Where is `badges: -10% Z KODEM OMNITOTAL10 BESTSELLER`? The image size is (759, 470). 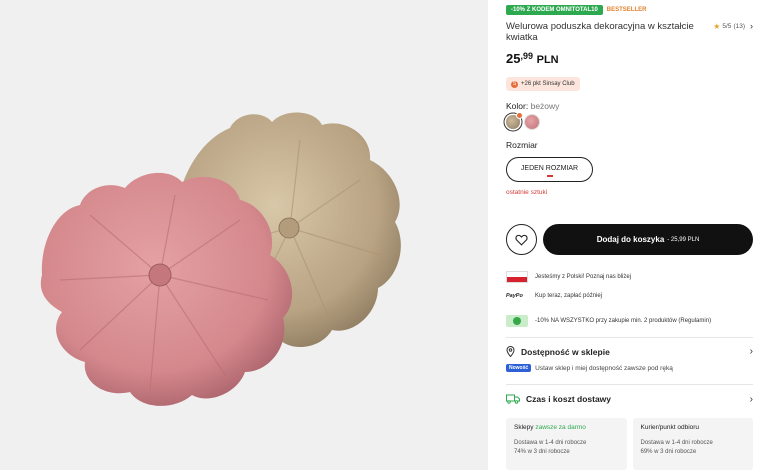 badges: -10% Z KODEM OMNITOTAL10 BESTSELLER is located at coordinates (576, 10).